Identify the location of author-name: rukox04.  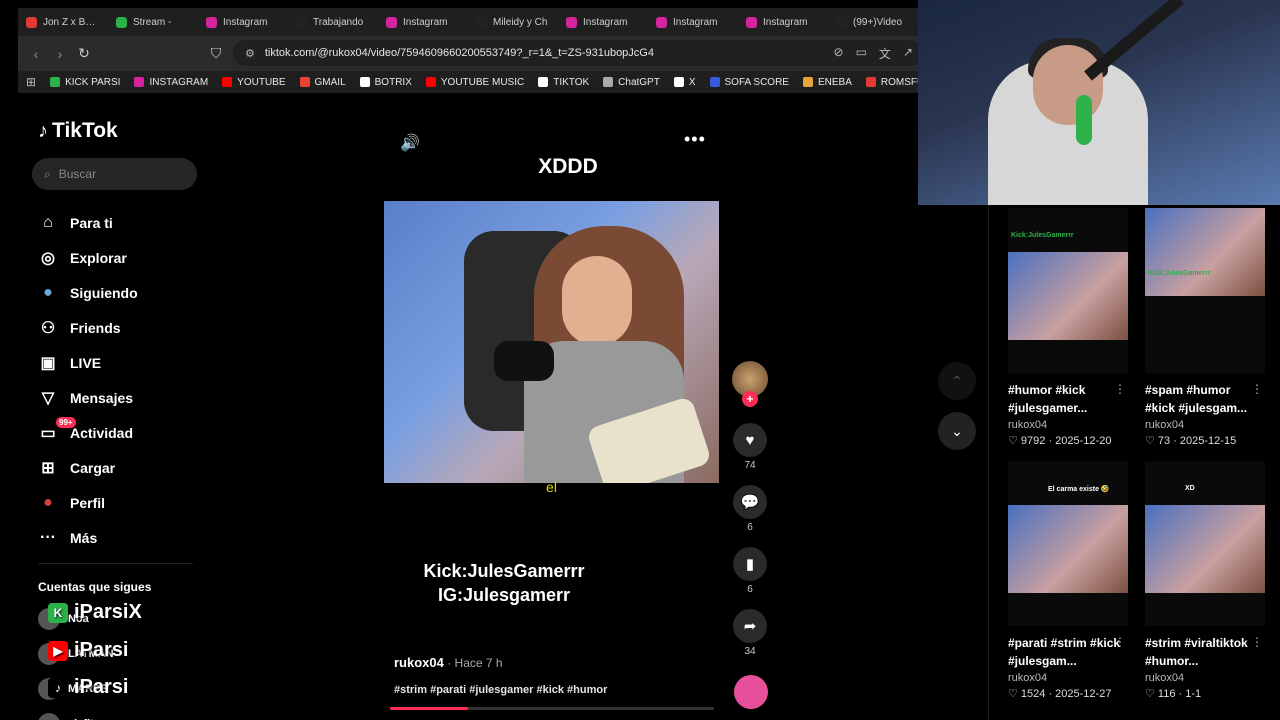
(419, 662).